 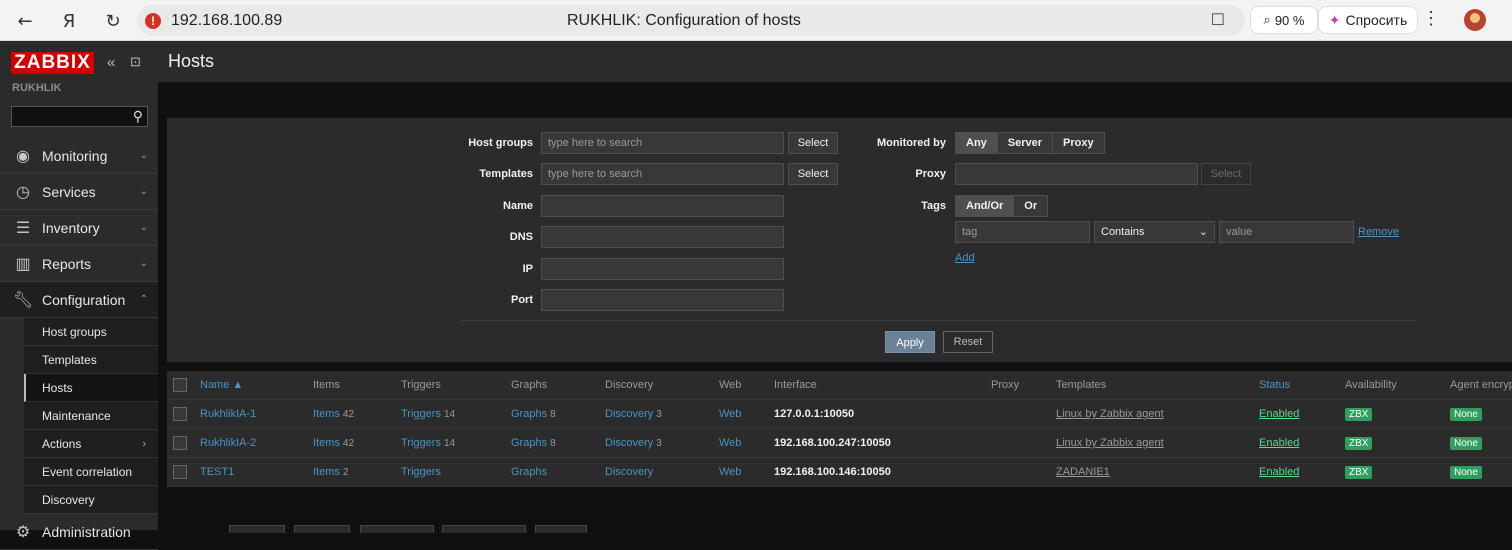 I want to click on col-proxy: Proxy, so click(x=1005, y=385).